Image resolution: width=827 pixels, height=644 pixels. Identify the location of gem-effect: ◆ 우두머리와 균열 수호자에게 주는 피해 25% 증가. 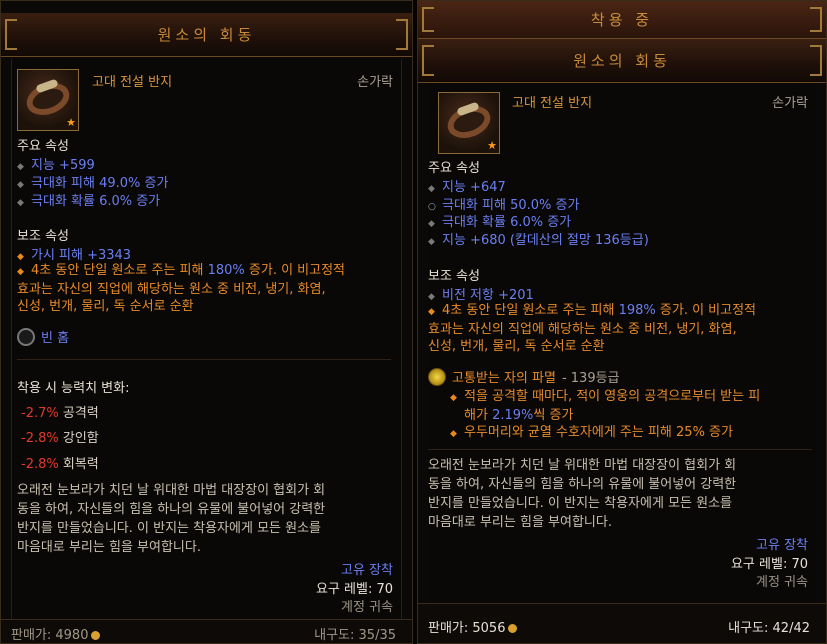
(591, 432).